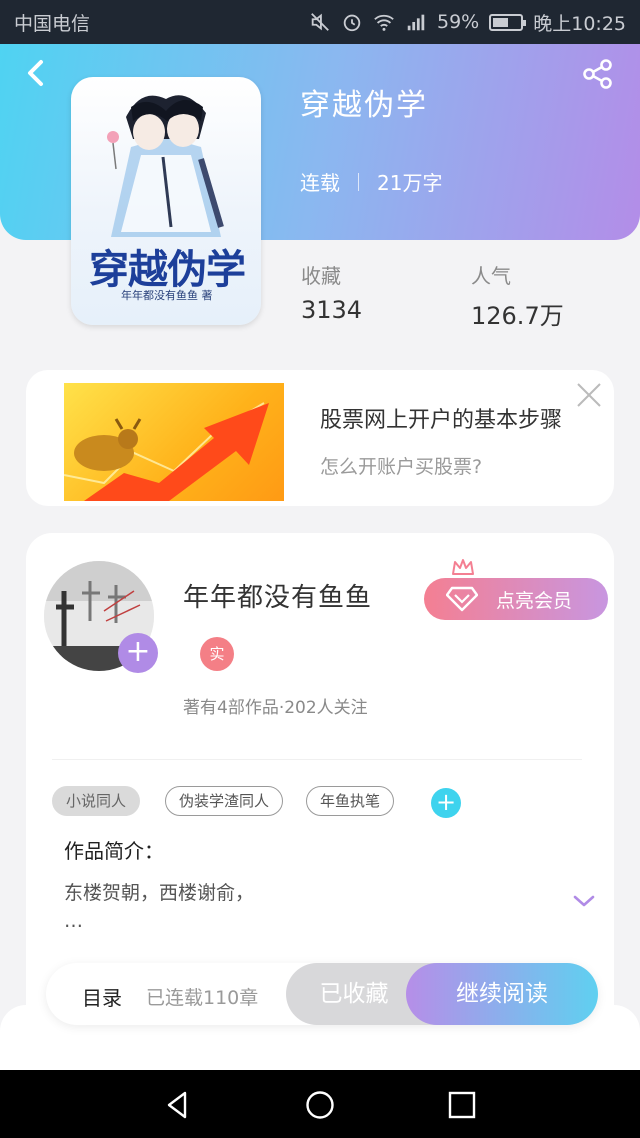 Image resolution: width=640 pixels, height=1138 pixels. Describe the element at coordinates (354, 994) in the screenshot. I see `collected-label: 已收藏` at that location.